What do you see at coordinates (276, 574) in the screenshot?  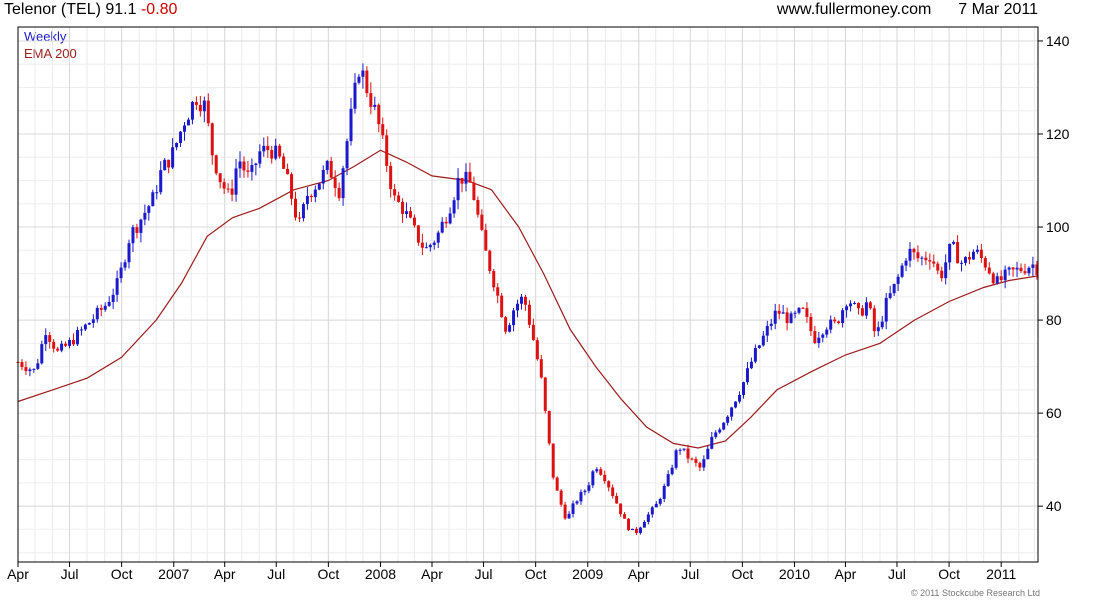 I see `x-tick-label: Jul` at bounding box center [276, 574].